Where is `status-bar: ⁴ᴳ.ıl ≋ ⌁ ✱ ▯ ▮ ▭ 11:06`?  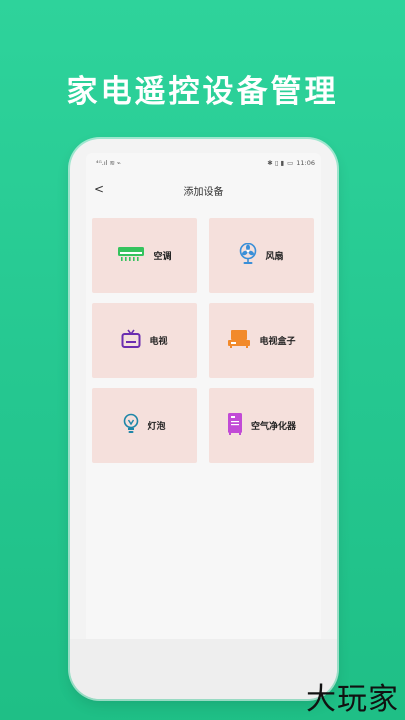
status-bar: ⁴ᴳ.ıl ≋ ⌁ ✱ ▯ ▮ ▭ 11:06 is located at coordinates (203, 163).